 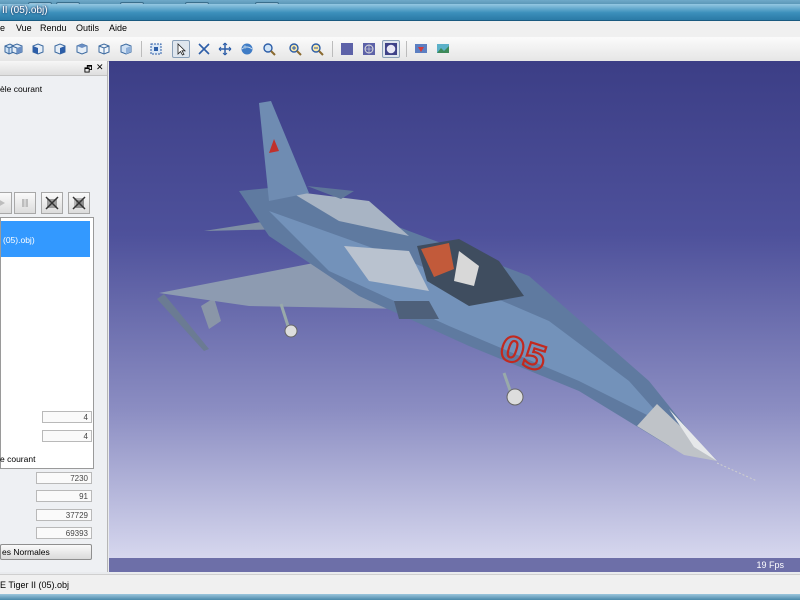 What do you see at coordinates (443, 49) in the screenshot?
I see `texture-icon` at bounding box center [443, 49].